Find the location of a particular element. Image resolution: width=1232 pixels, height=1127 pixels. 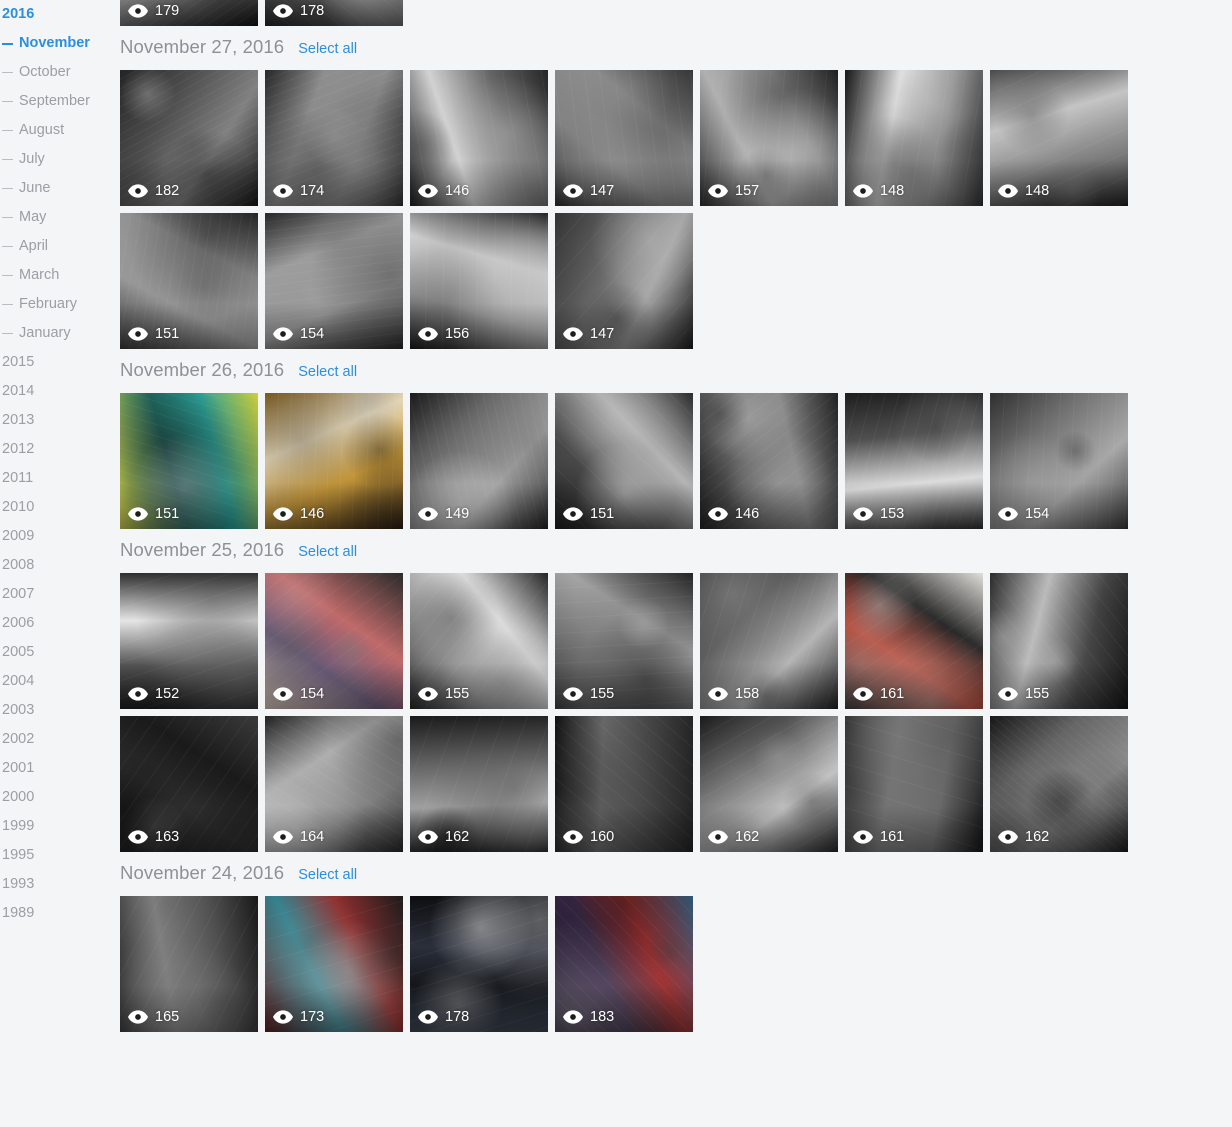

date-group-title: November 26, 2016 is located at coordinates (202, 369).